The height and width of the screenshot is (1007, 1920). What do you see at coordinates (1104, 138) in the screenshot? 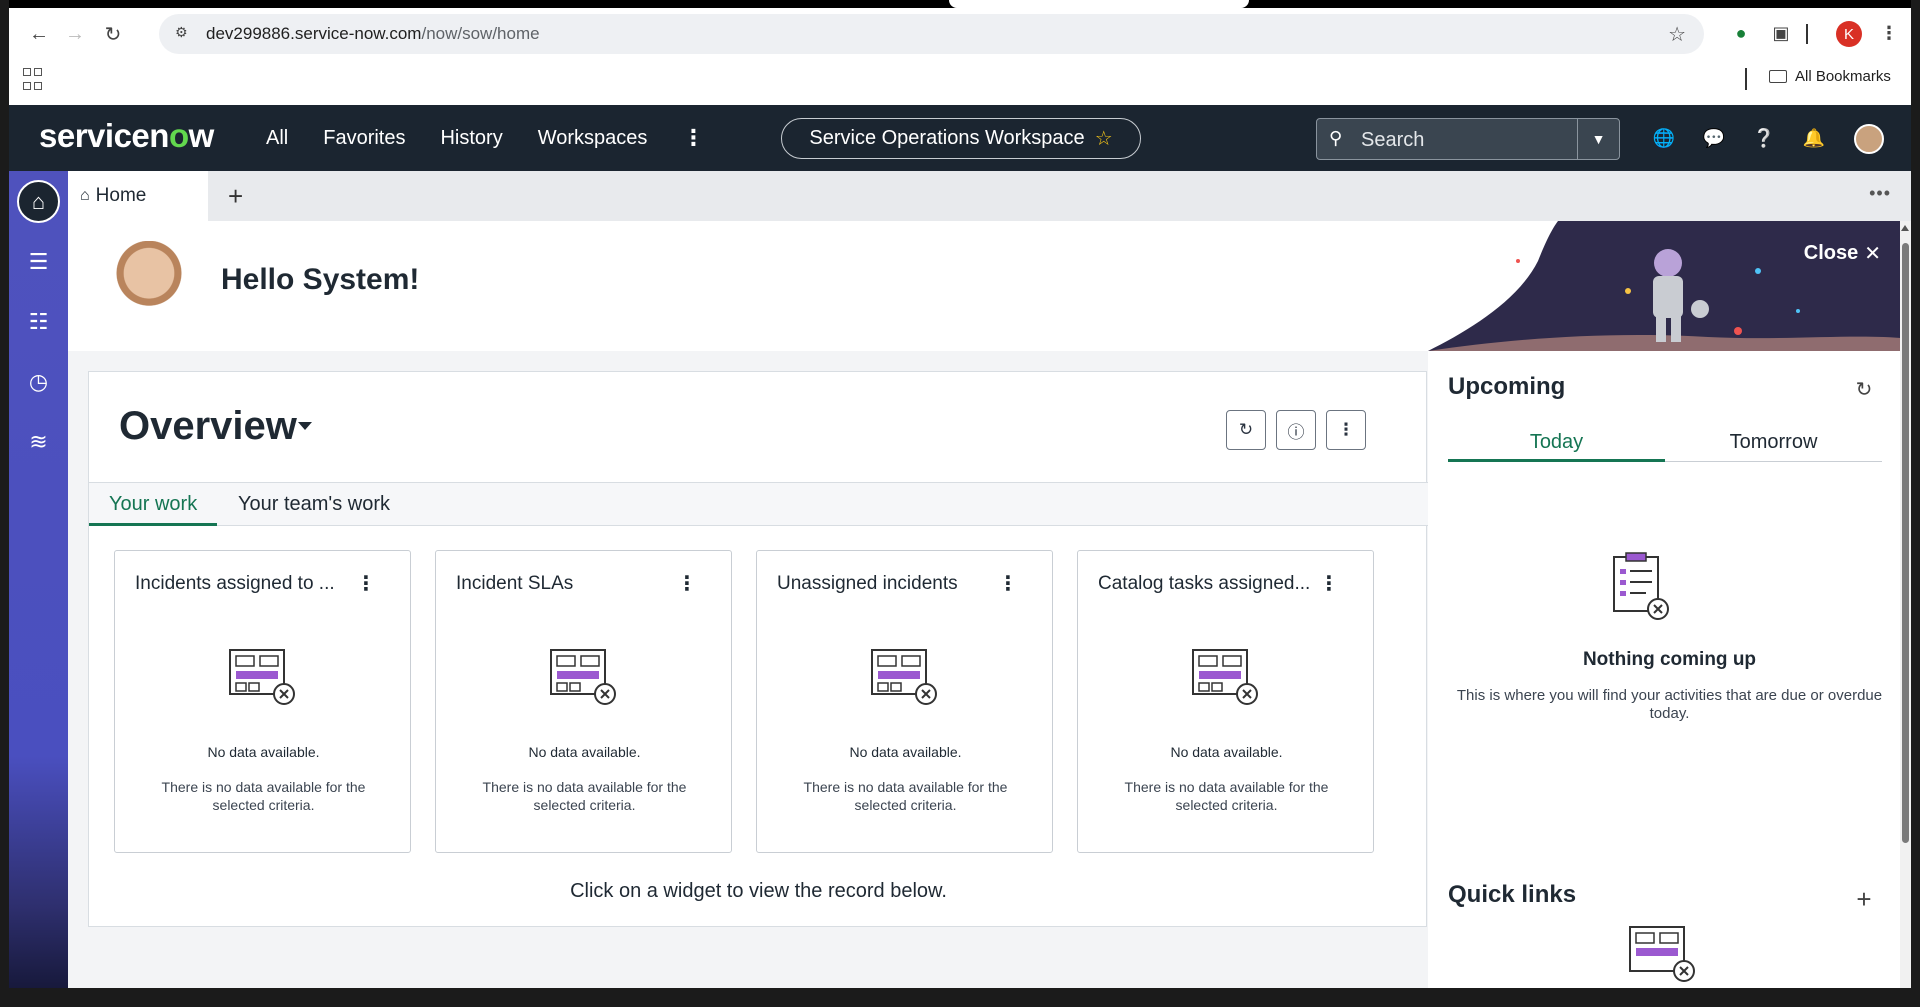
I see `favorite-star-icon: ☆` at bounding box center [1104, 138].